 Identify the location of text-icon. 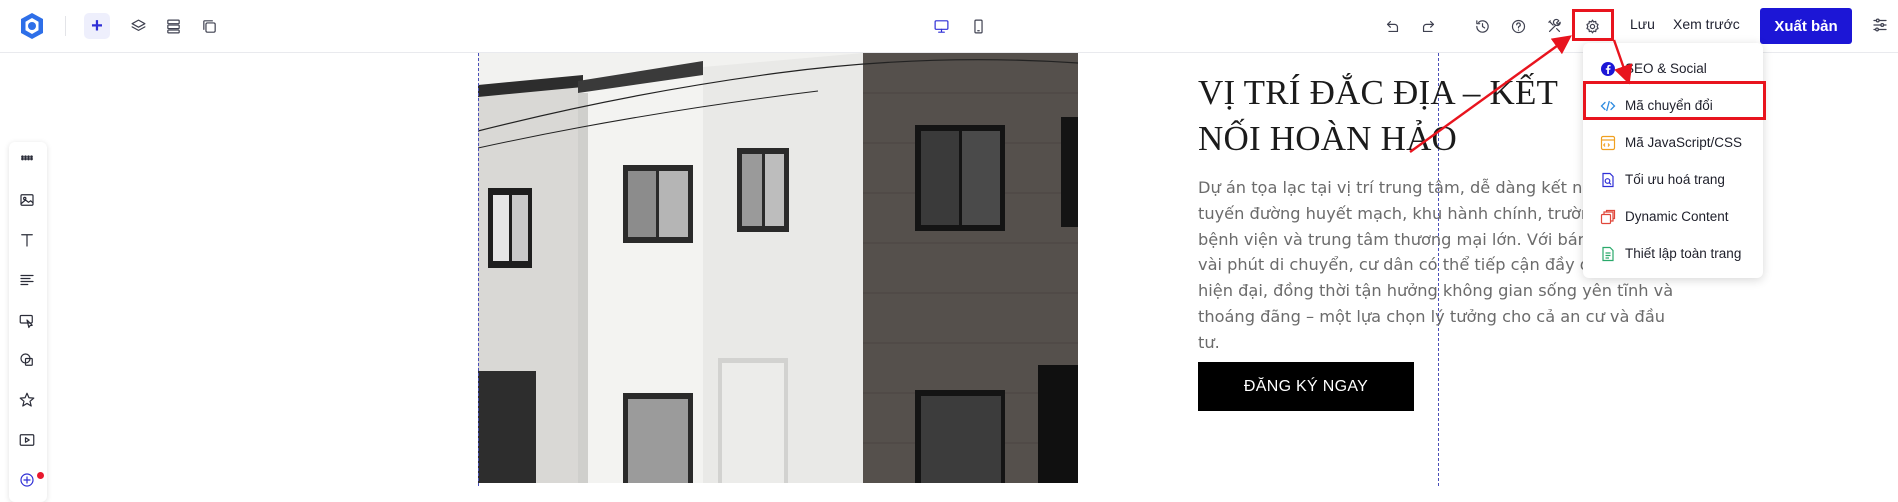
(28, 241).